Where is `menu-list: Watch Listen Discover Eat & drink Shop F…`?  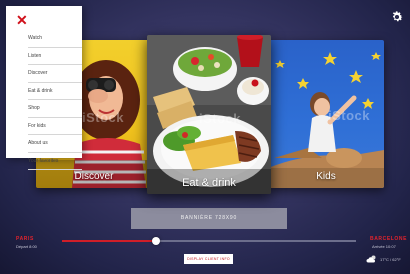 menu-list: Watch Listen Discover Eat & drink Shop F… is located at coordinates (55, 100).